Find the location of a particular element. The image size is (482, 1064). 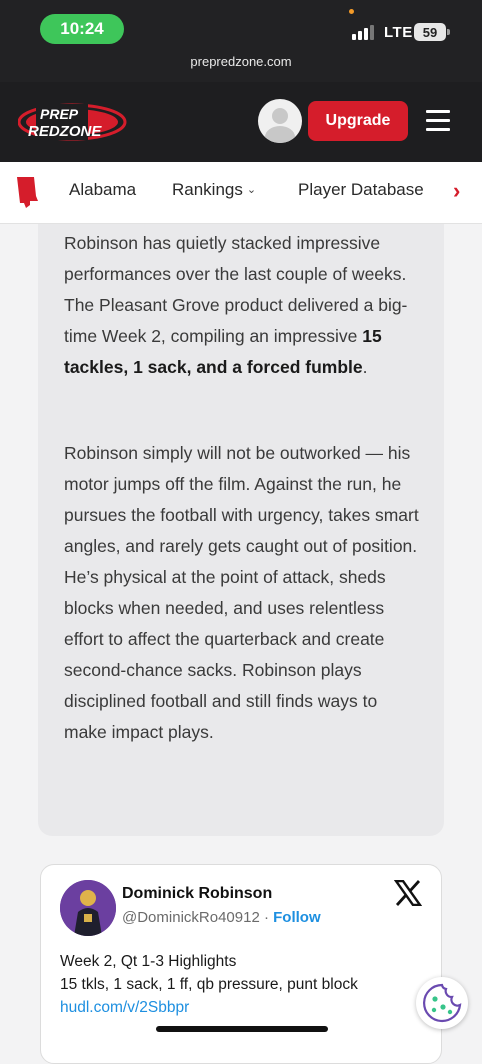

nav-item-rankings-label: Rankings is located at coordinates (207, 189).